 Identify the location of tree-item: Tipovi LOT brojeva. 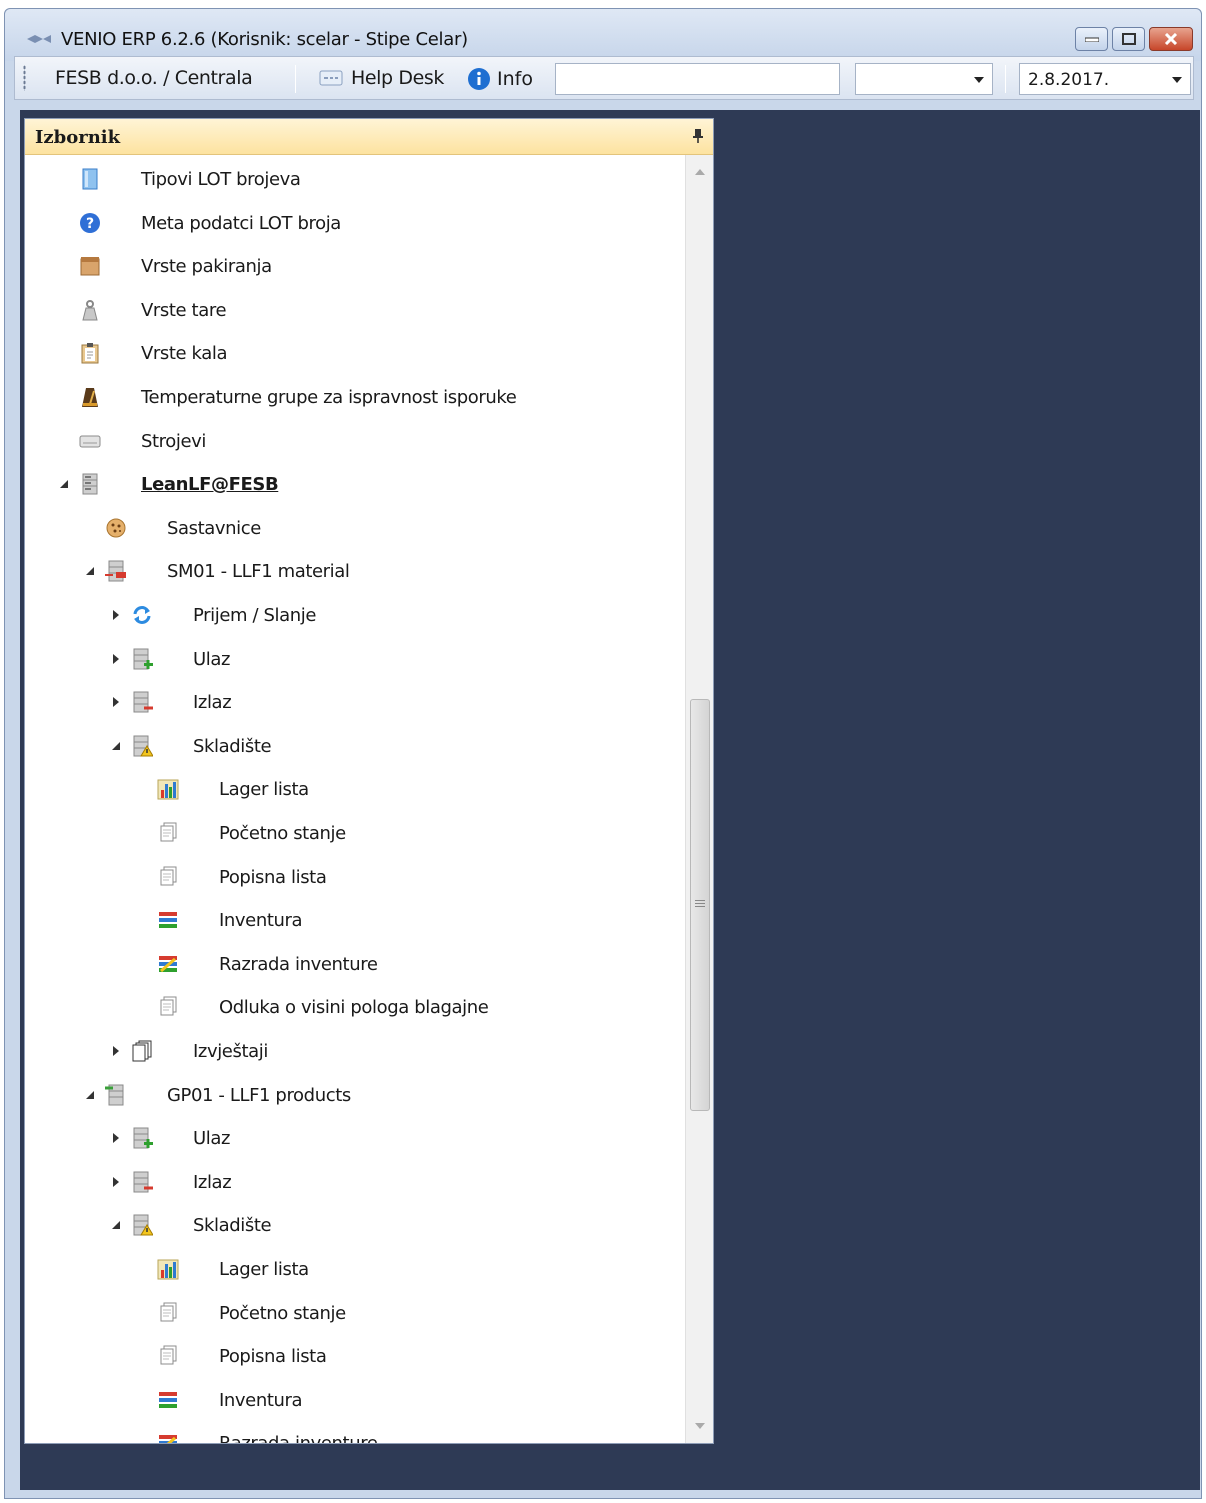
(355, 179).